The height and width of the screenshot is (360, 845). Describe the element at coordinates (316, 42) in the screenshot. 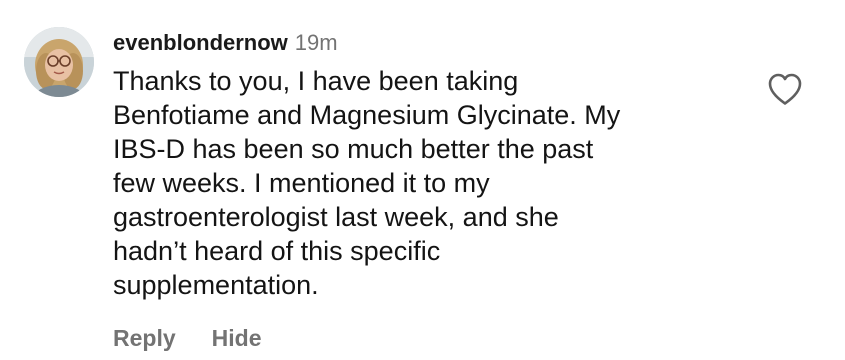

I see `timestamp: 19m` at that location.